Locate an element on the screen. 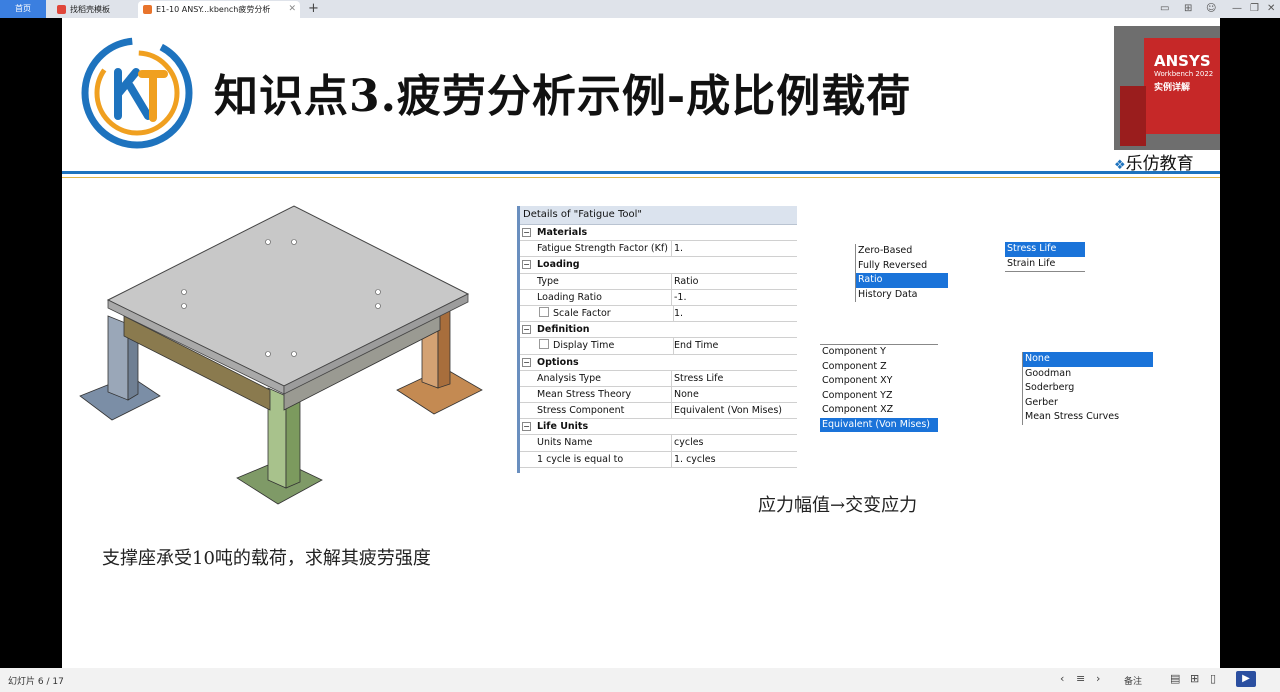  details-key: Life Units is located at coordinates (661, 426).